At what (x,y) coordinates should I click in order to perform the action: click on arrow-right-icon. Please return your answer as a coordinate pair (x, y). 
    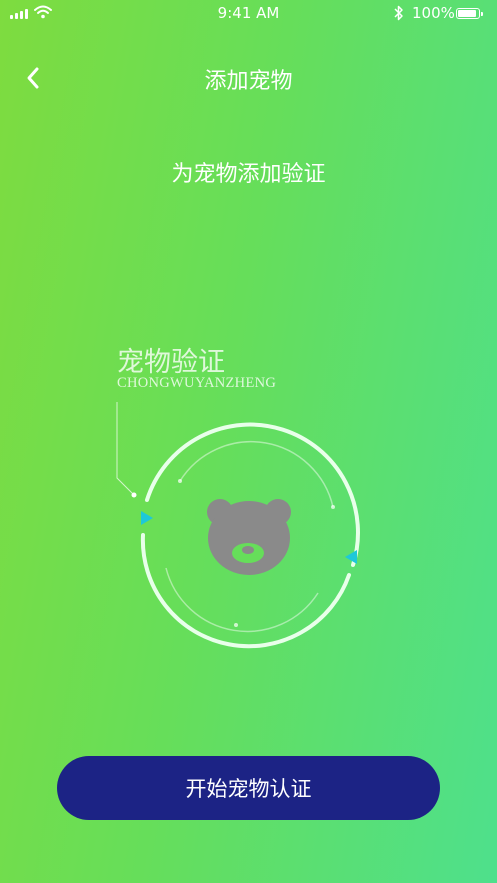
    Looking at the image, I should click on (351, 557).